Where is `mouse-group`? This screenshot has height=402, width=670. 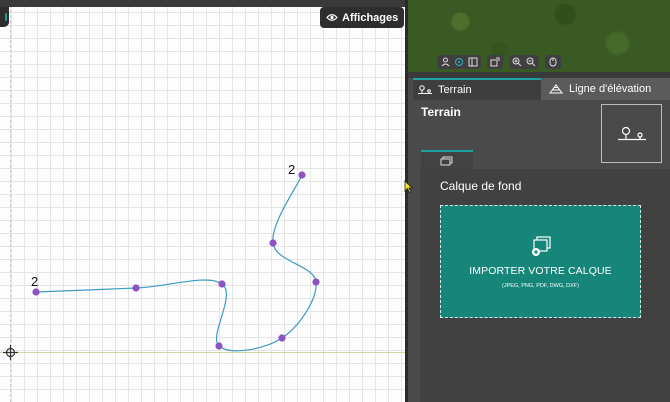 mouse-group is located at coordinates (553, 62).